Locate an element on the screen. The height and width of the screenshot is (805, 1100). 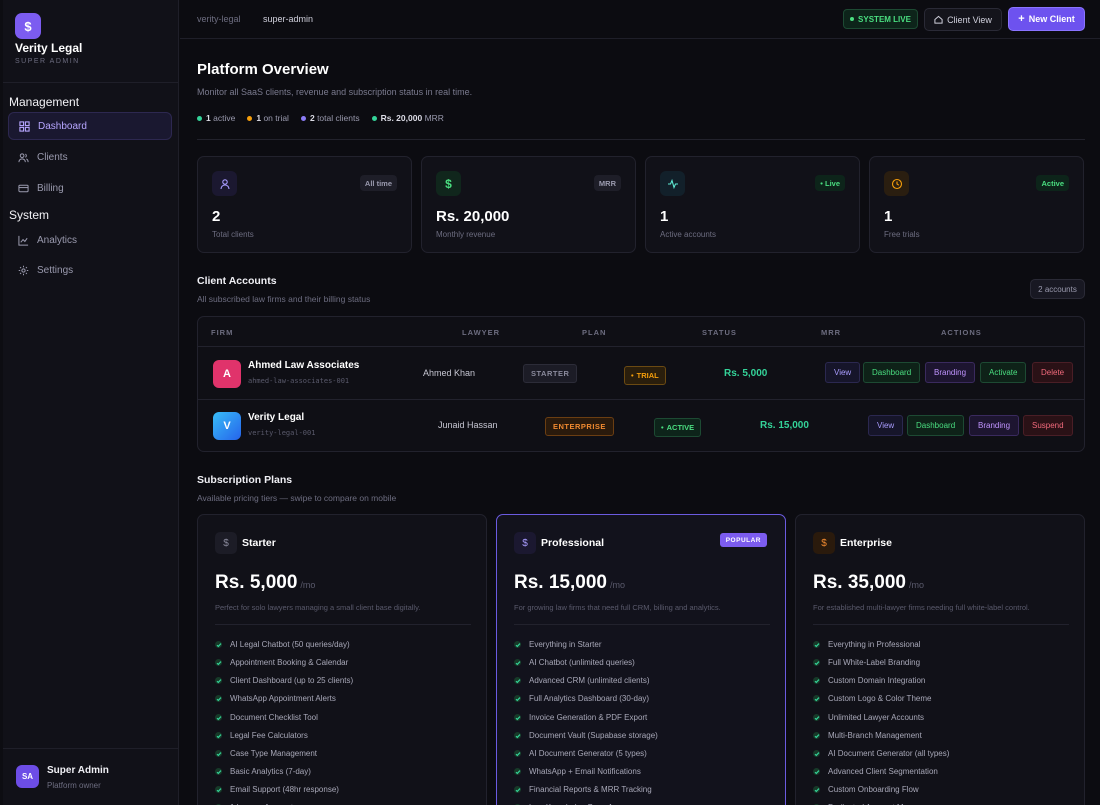
client-view-button: Client View is located at coordinates (963, 19).